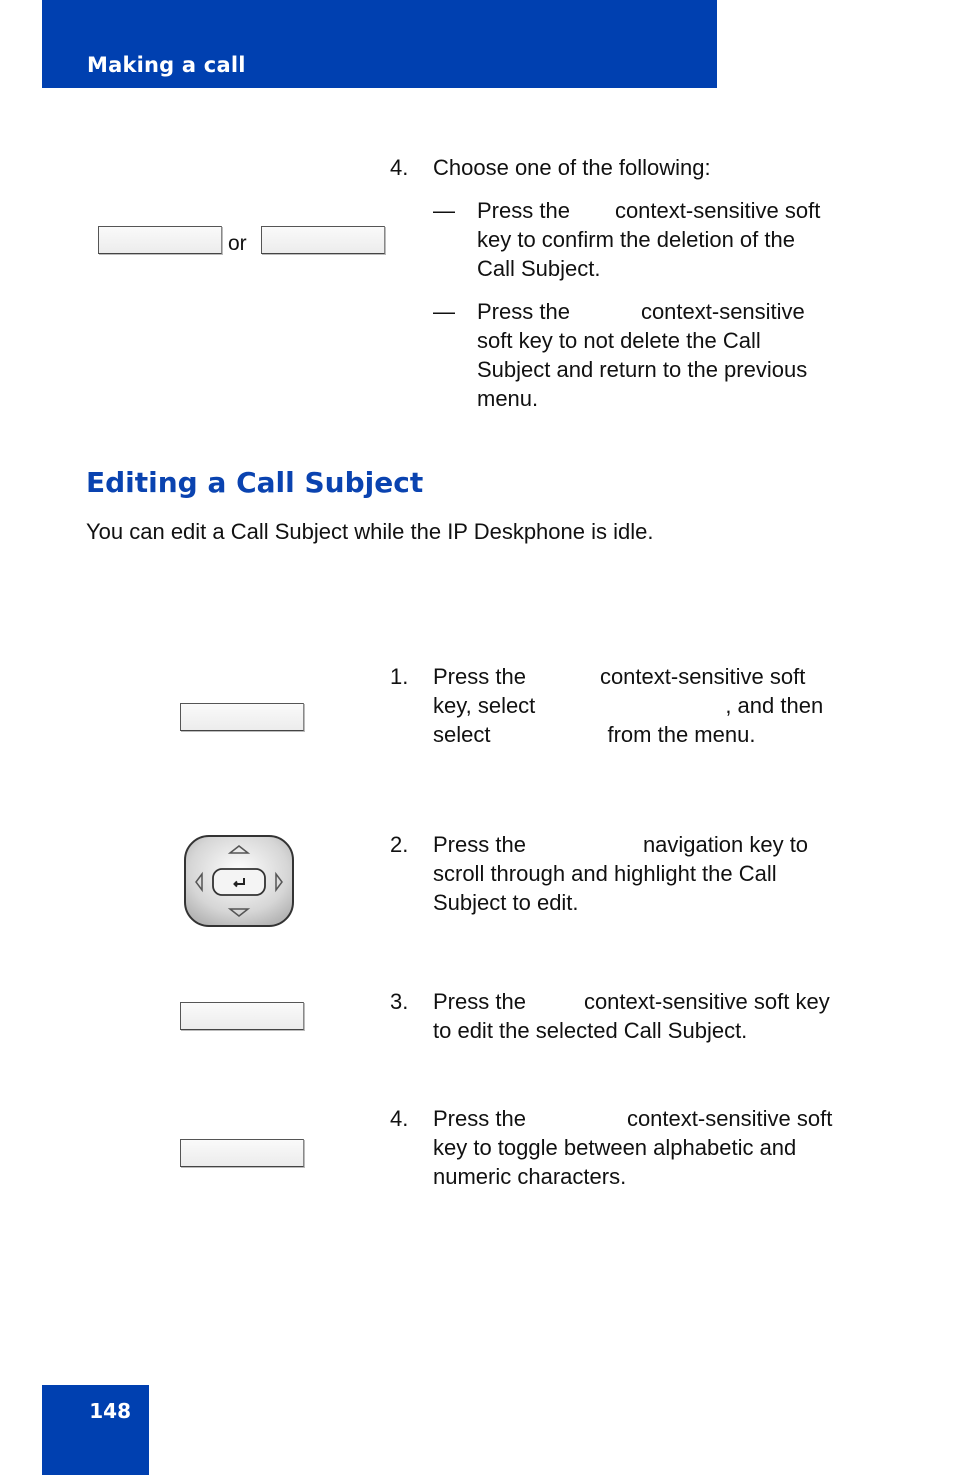 The height and width of the screenshot is (1475, 954). I want to click on navigation-key-cluster, so click(239, 881).